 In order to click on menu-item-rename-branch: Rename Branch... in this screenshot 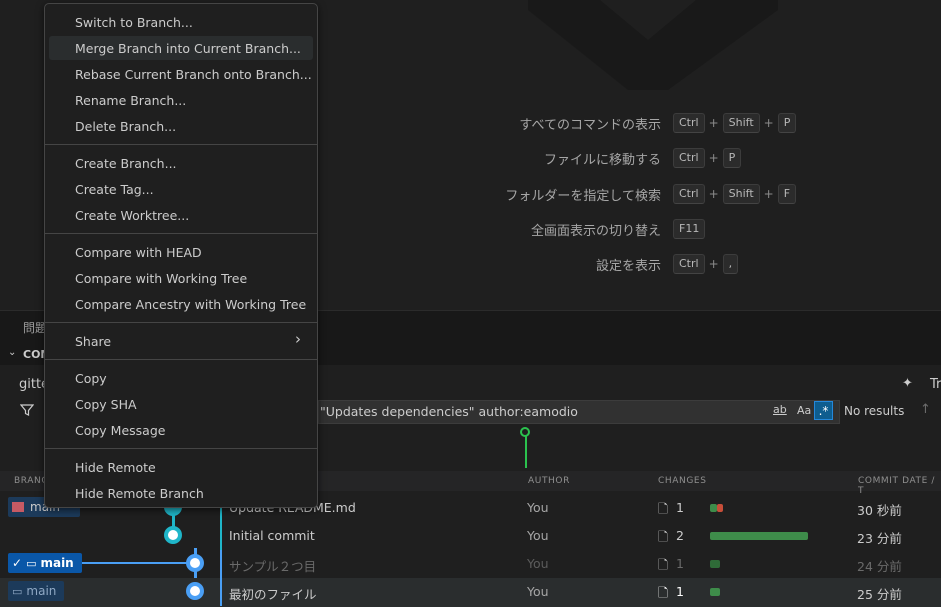, I will do `click(181, 100)`.